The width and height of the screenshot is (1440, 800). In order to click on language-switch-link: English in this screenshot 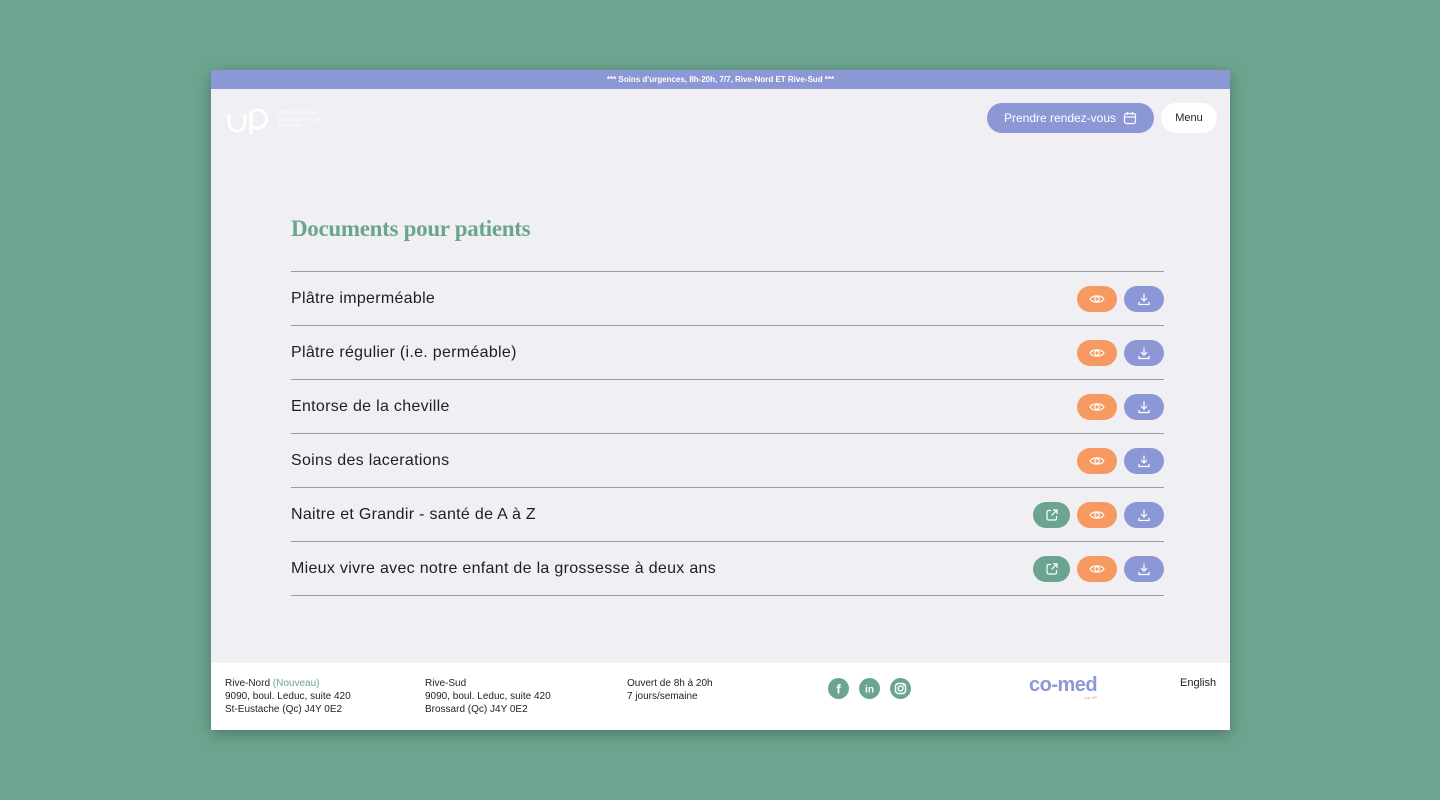, I will do `click(1198, 683)`.